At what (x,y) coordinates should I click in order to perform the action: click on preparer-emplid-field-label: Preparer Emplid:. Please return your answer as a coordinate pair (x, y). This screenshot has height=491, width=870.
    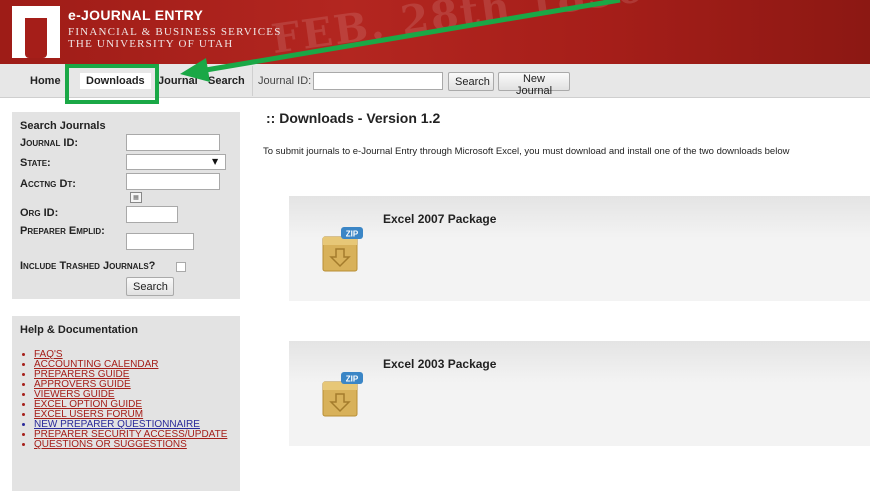
    Looking at the image, I should click on (62, 231).